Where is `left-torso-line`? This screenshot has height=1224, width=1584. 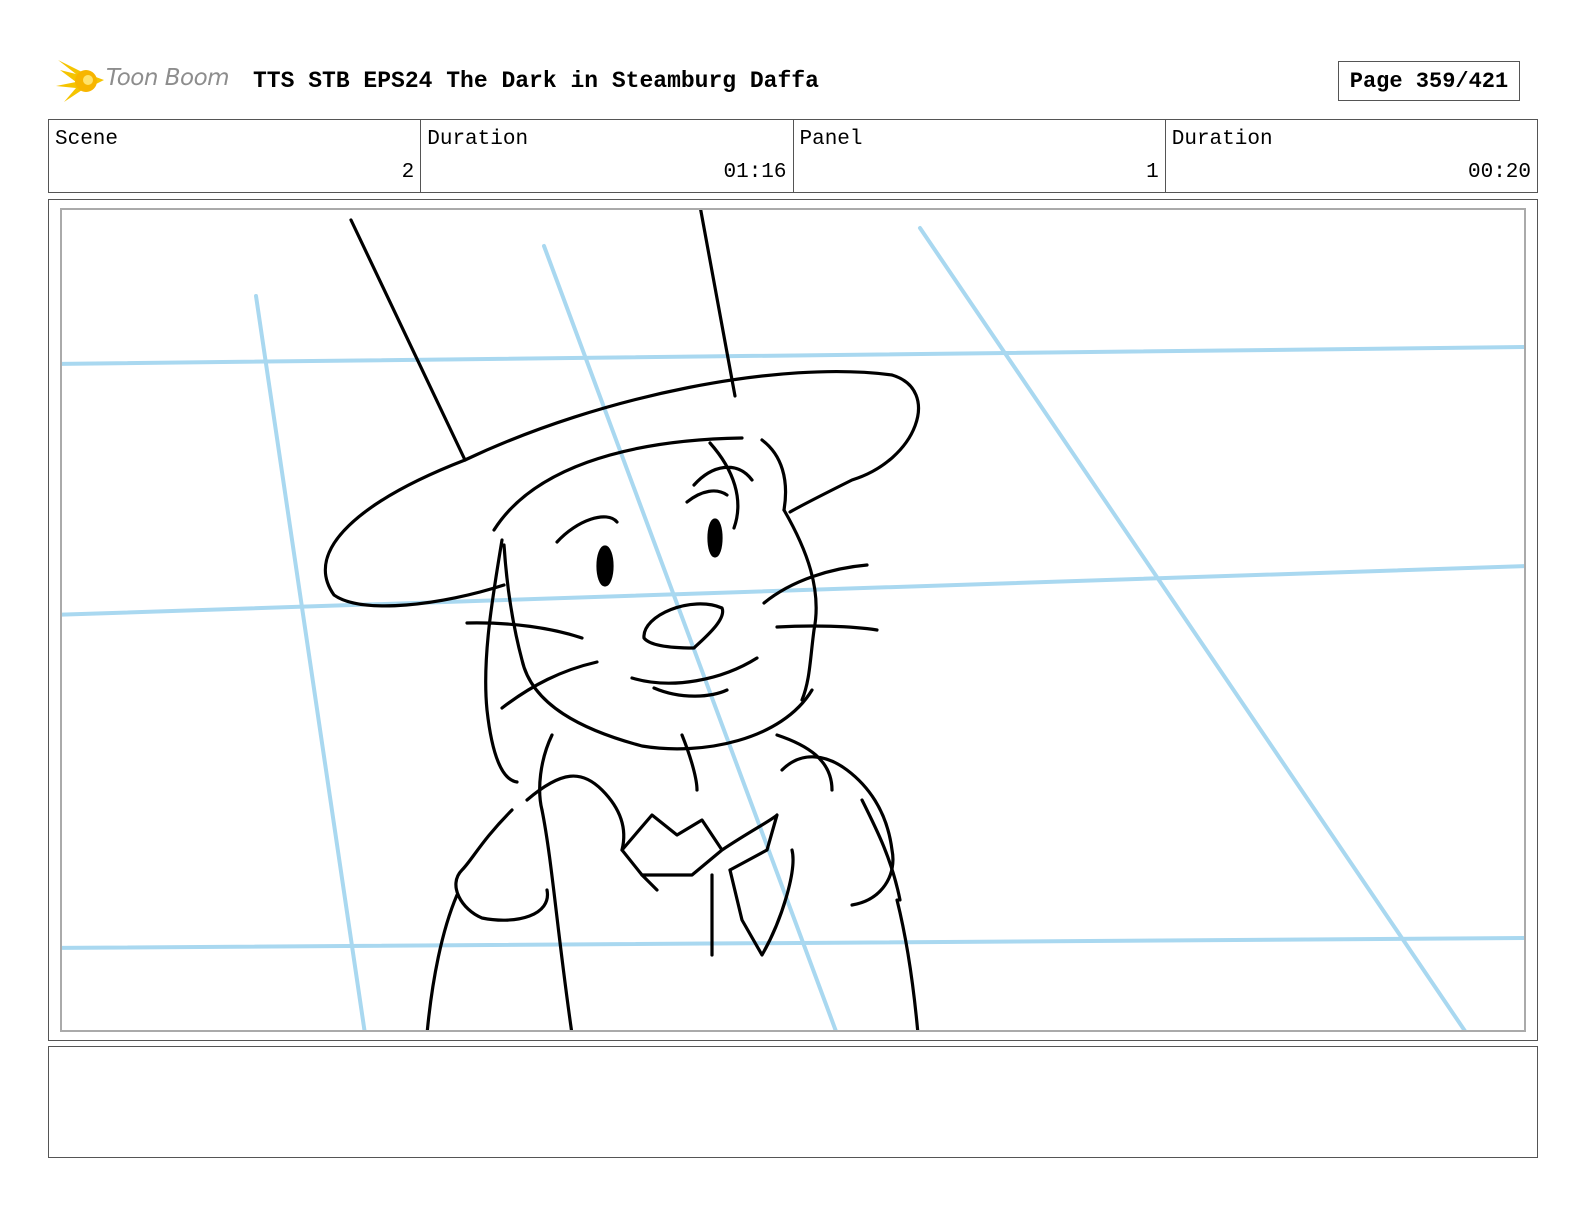
left-torso-line is located at coordinates (557, 919).